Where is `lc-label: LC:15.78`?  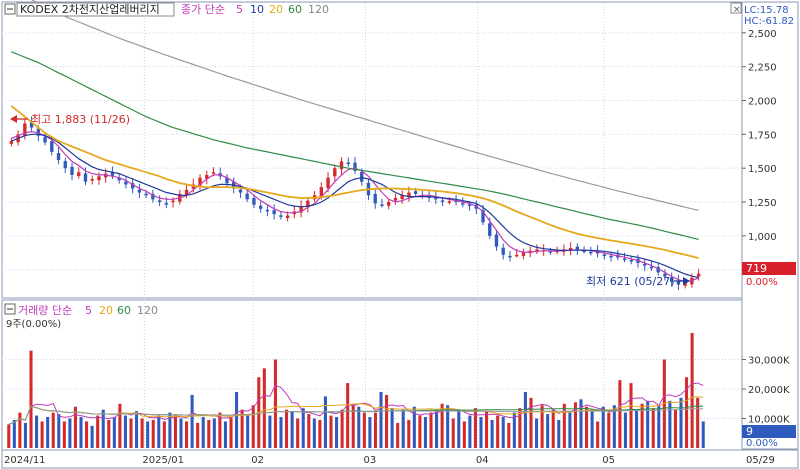 lc-label: LC:15.78 is located at coordinates (766, 10).